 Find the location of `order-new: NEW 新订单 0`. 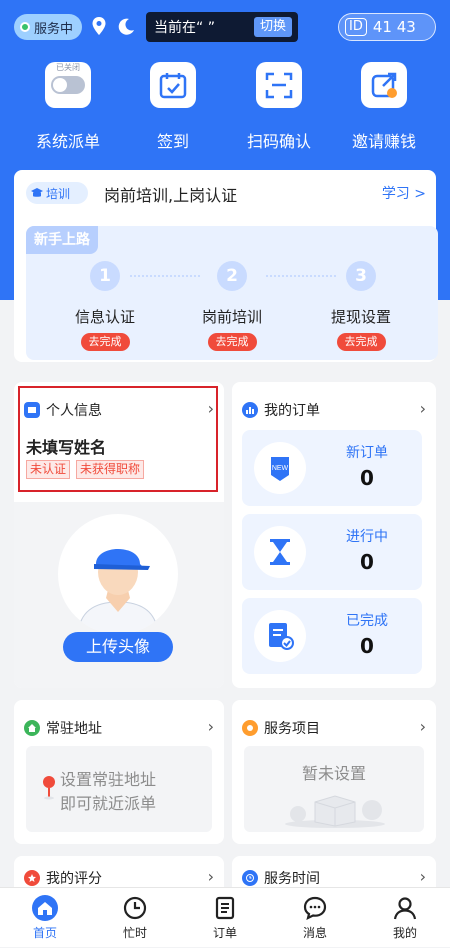

order-new: NEW 新订单 0 is located at coordinates (332, 468).